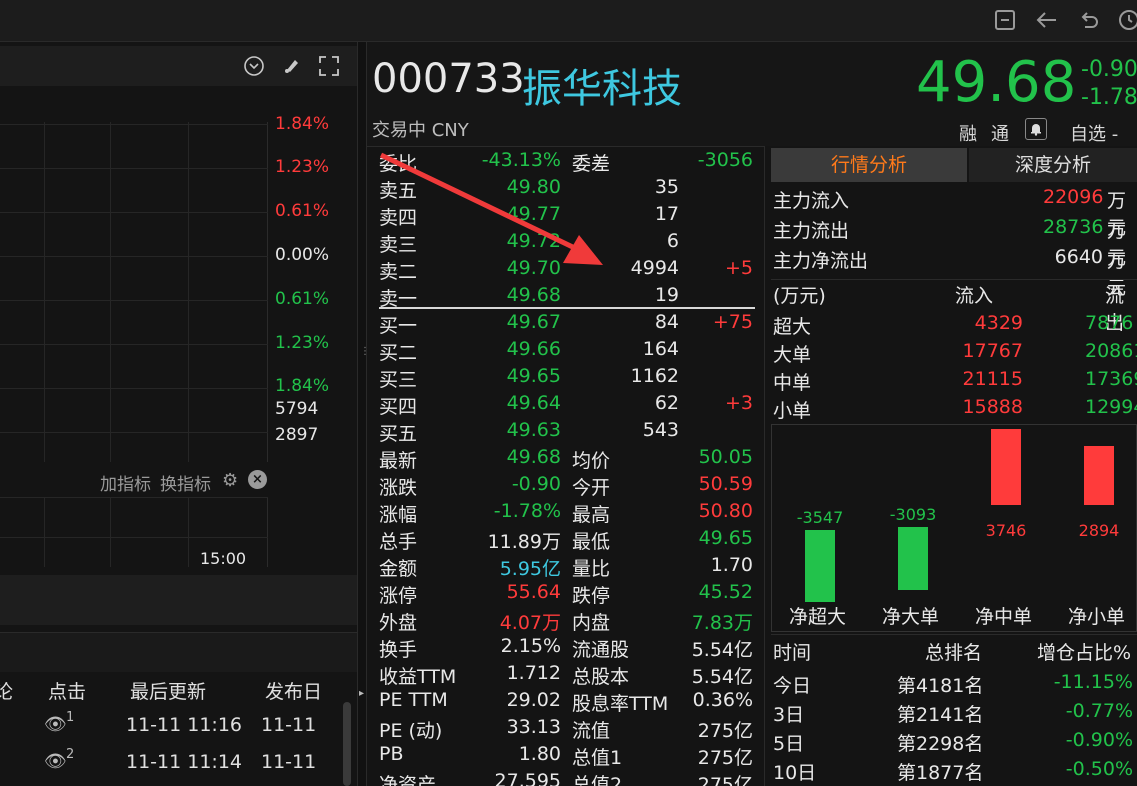 The image size is (1137, 786). I want to click on bid-volume: 84, so click(666, 322).